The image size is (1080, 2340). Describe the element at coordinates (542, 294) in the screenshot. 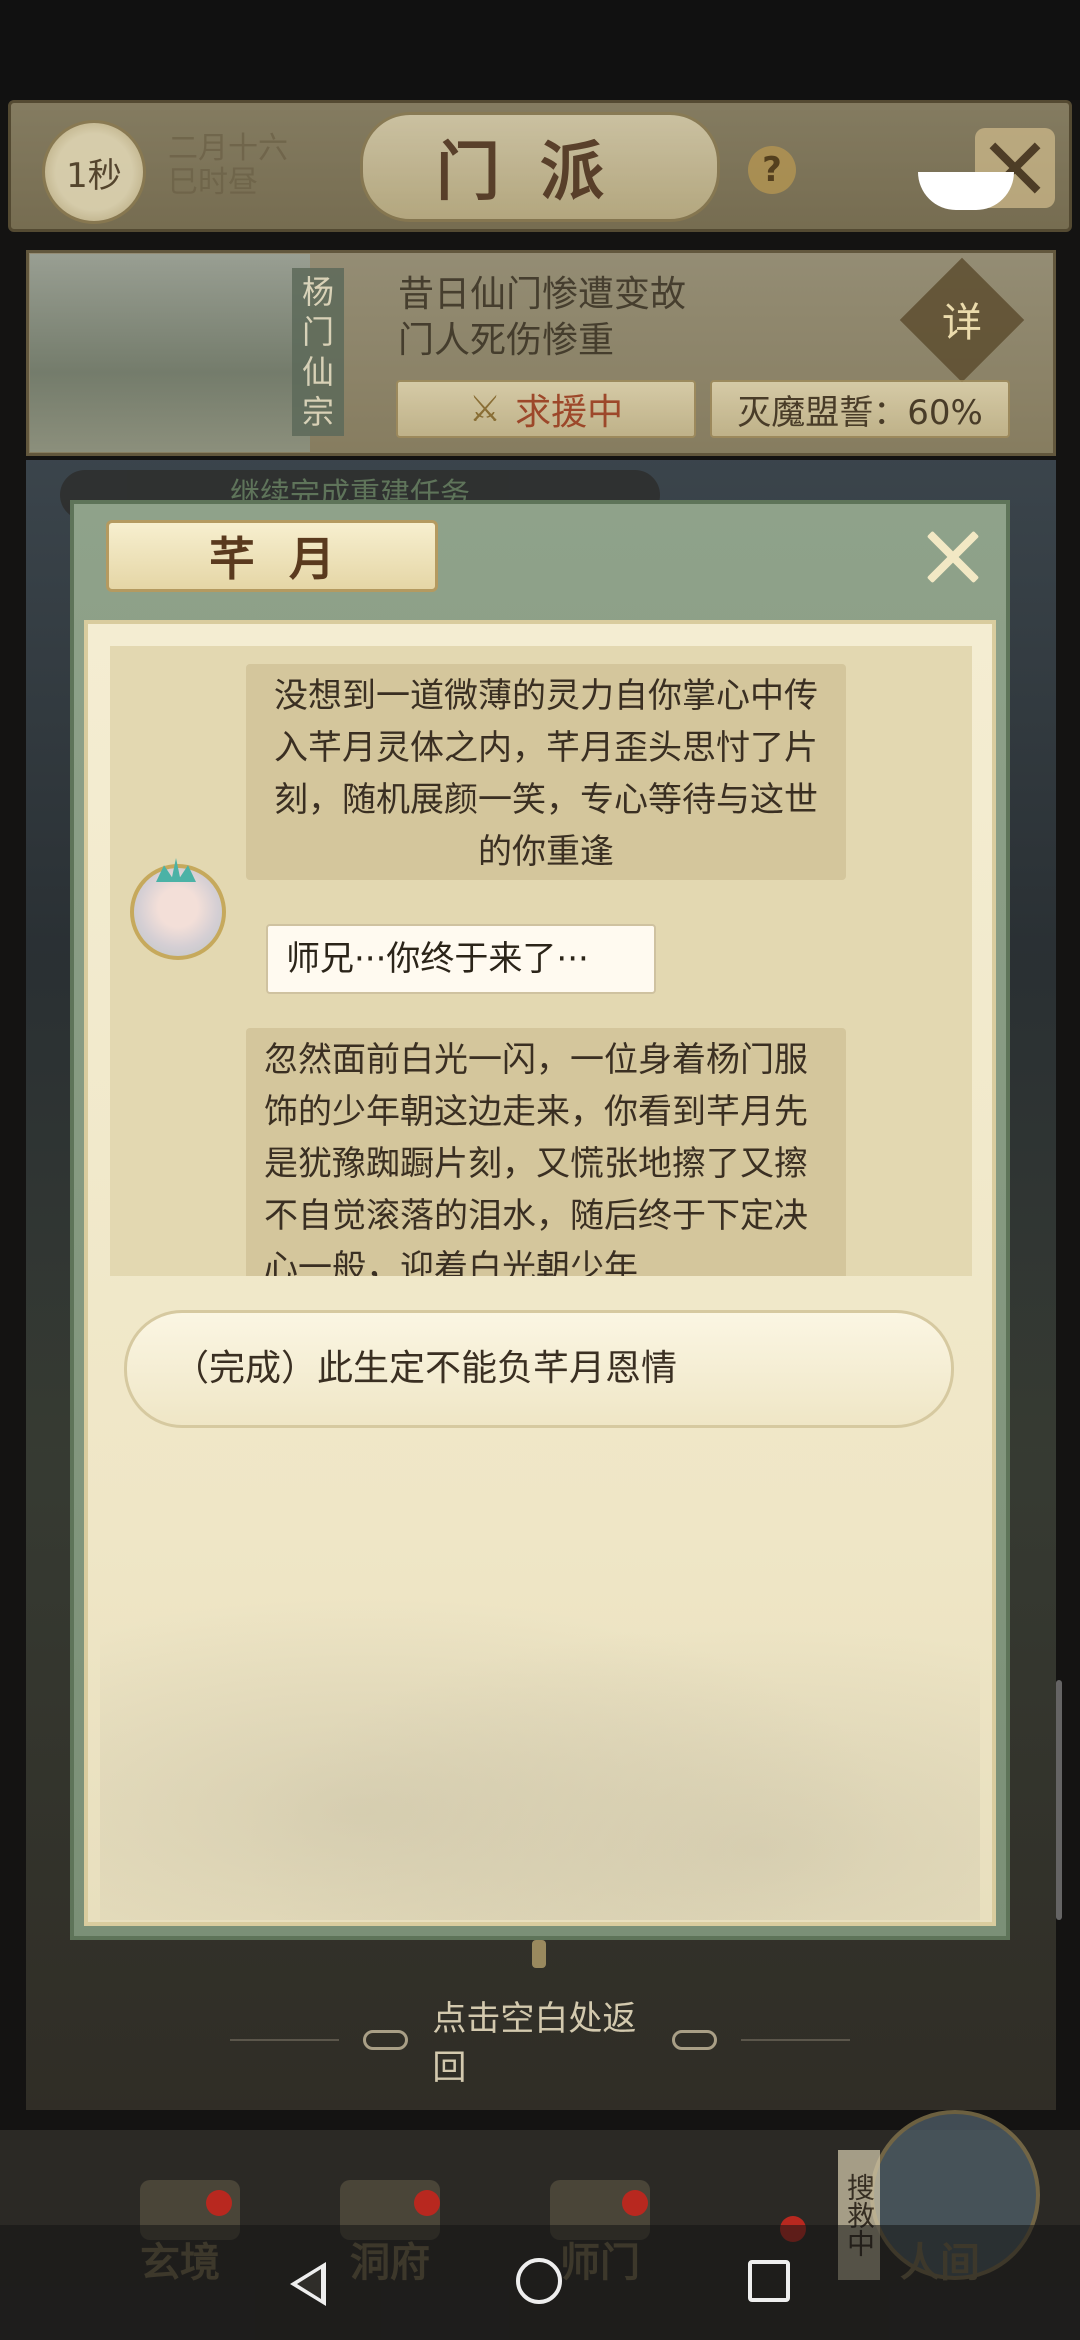

I see `sect-desc-line-1: 昔日仙门惨遭变故` at that location.